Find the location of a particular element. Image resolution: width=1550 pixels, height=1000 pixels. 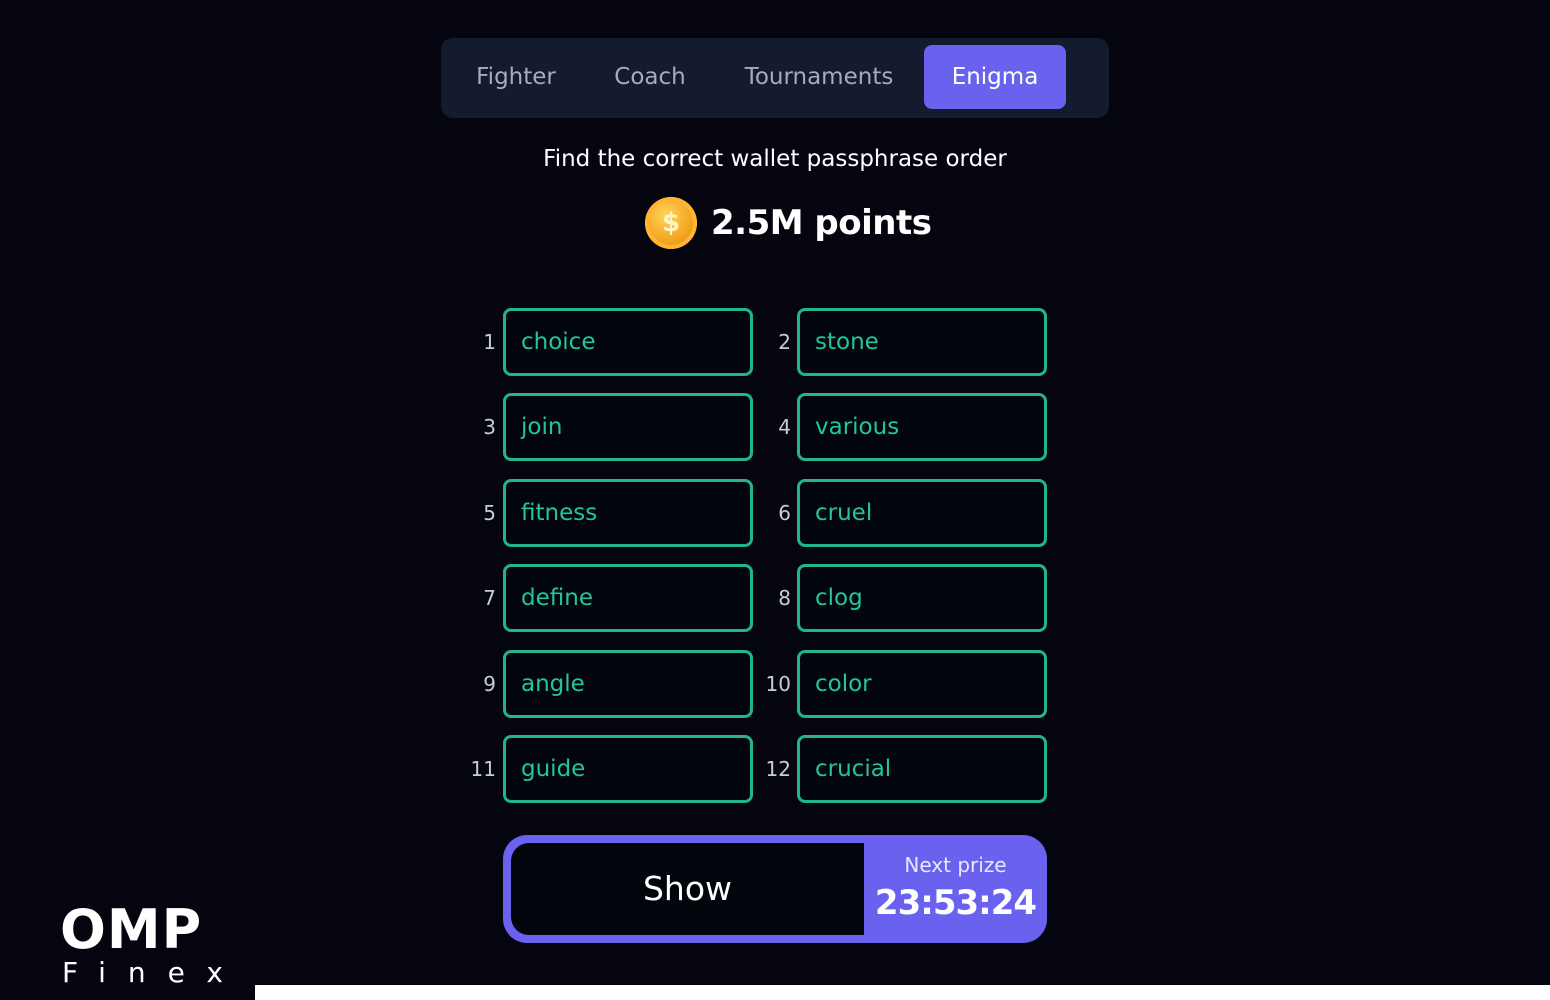

word-number: 10 is located at coordinates (778, 684).